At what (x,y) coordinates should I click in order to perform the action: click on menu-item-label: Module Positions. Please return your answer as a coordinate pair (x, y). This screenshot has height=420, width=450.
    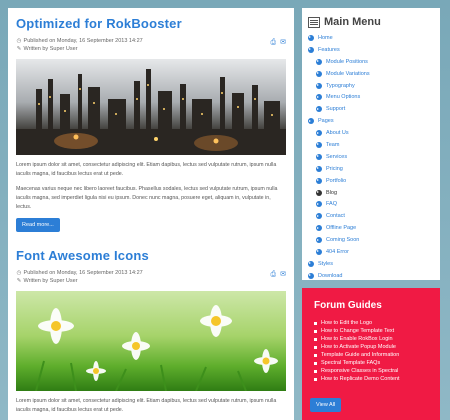
    Looking at the image, I should click on (347, 61).